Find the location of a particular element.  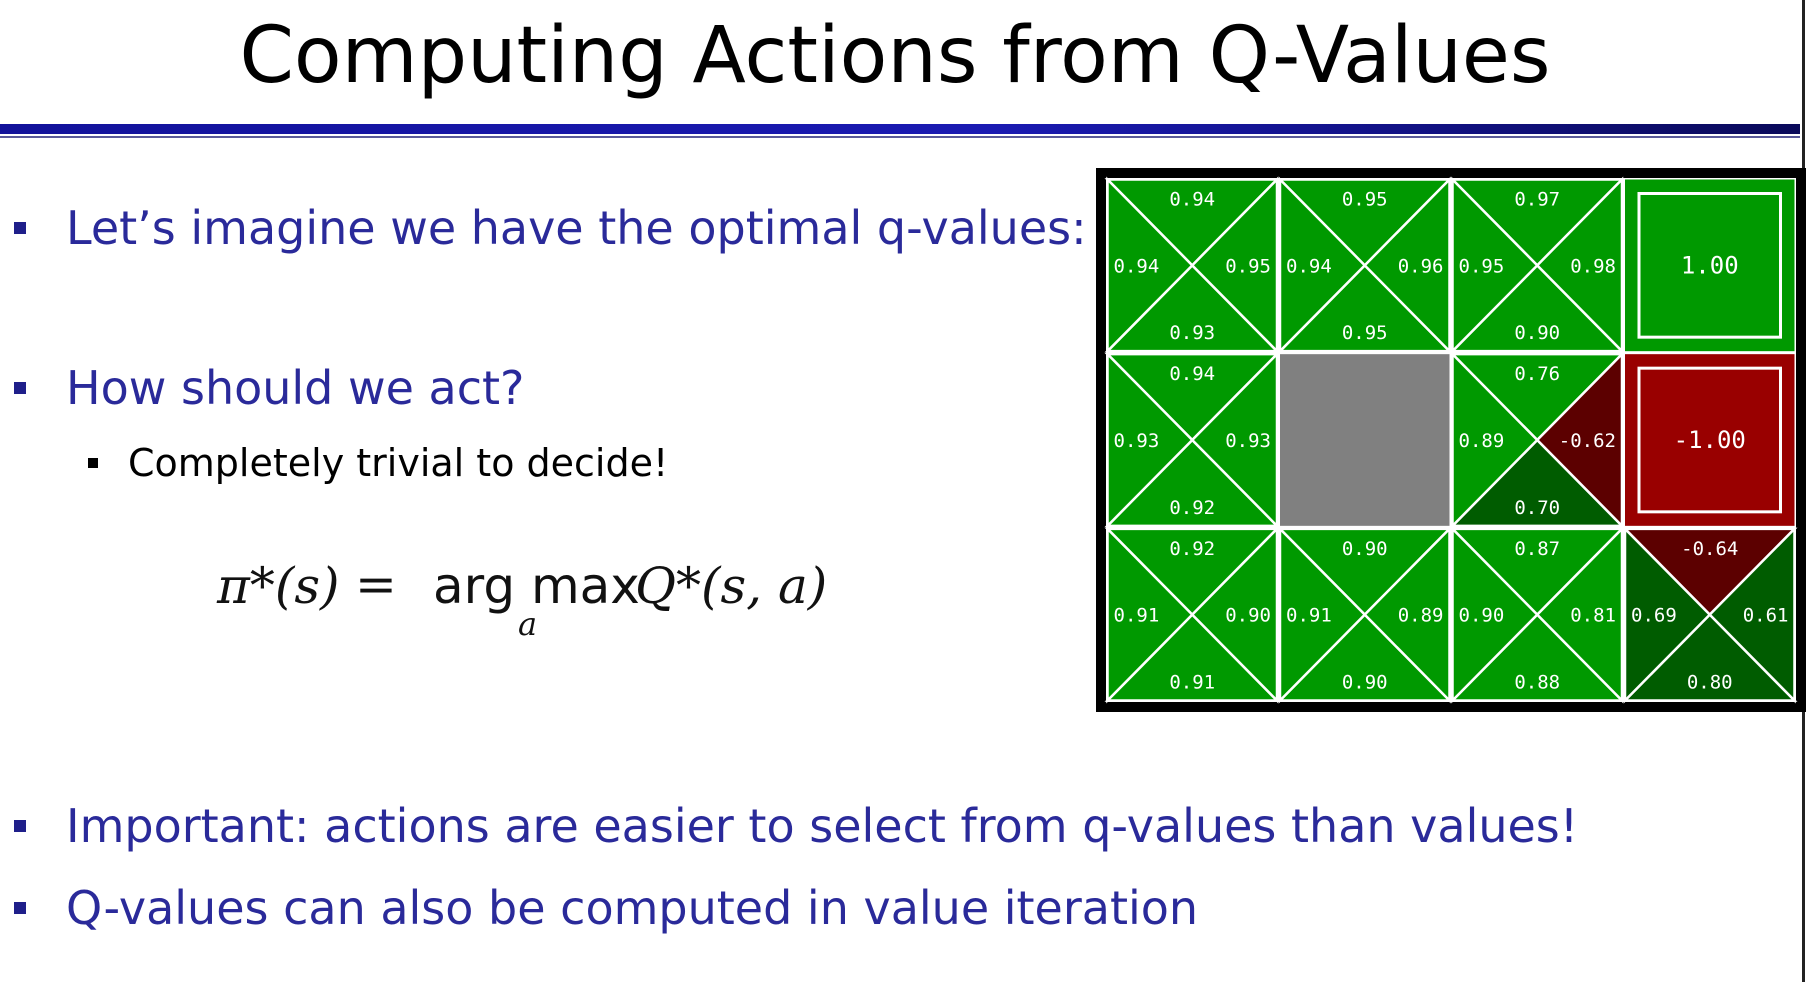

policy-formula: π*(s) = arg max a Q*(s, a) is located at coordinates (525, 595).